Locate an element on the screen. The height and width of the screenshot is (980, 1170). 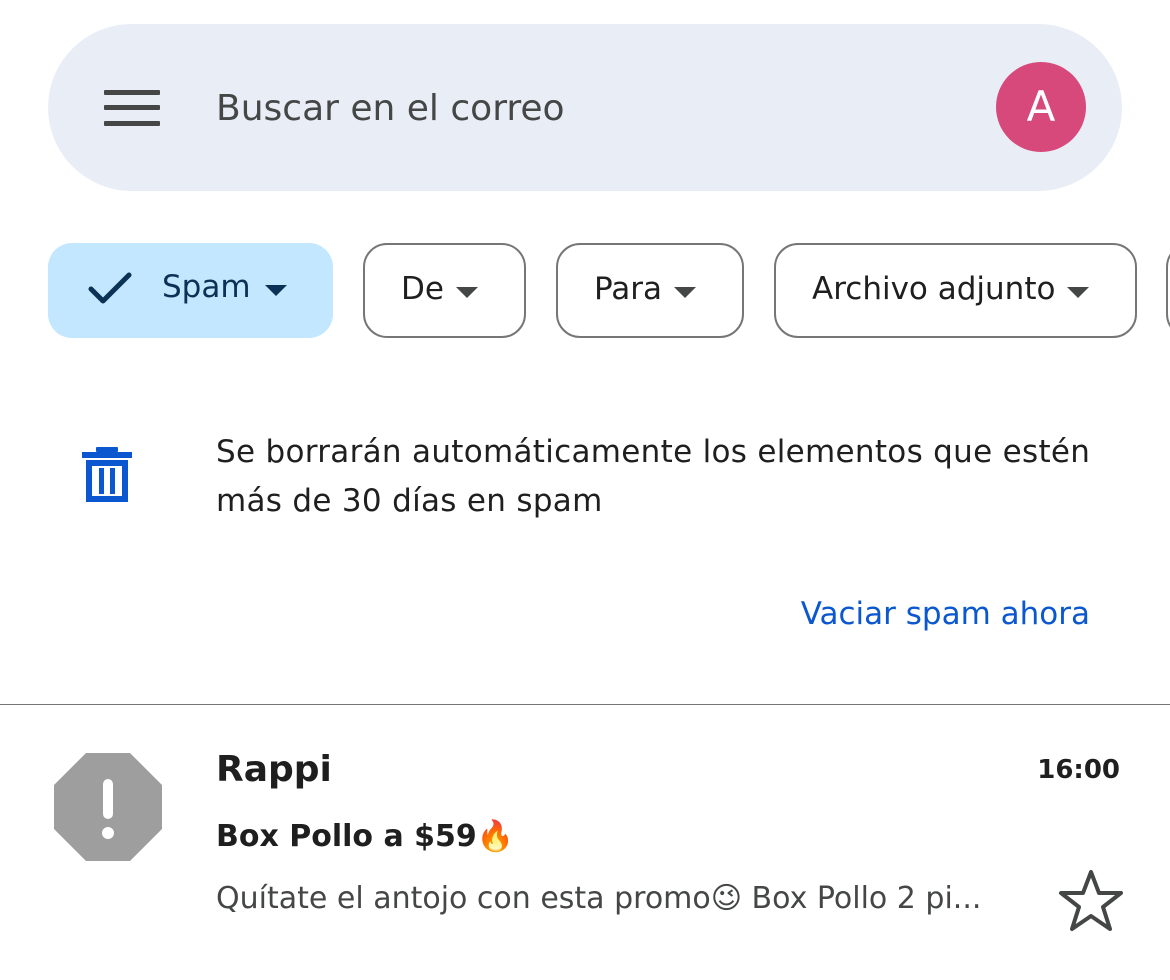
filter-chip-label: Para is located at coordinates (628, 289).